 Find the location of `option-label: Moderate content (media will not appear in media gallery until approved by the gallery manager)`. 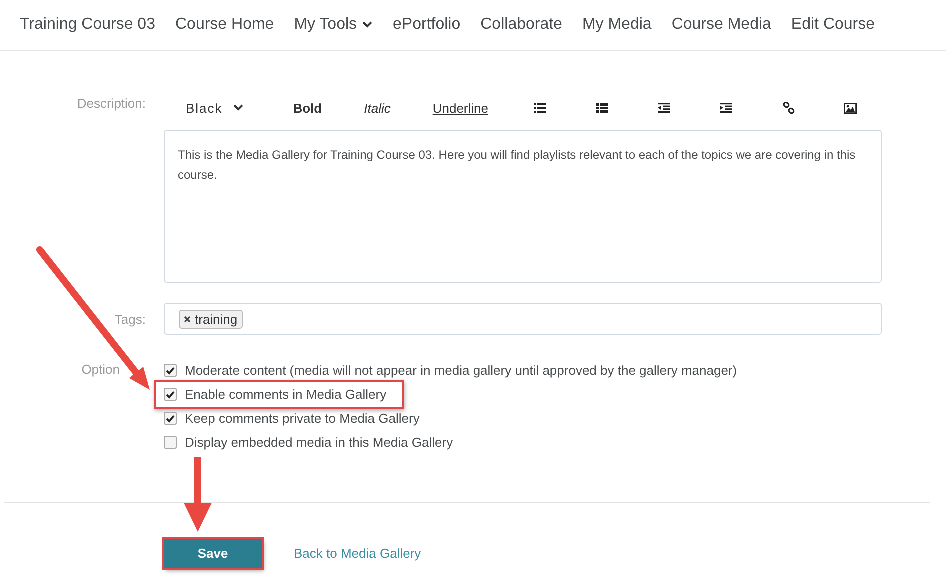

option-label: Moderate content (media will not appear in media gallery until approved by the gallery manager) is located at coordinates (461, 370).